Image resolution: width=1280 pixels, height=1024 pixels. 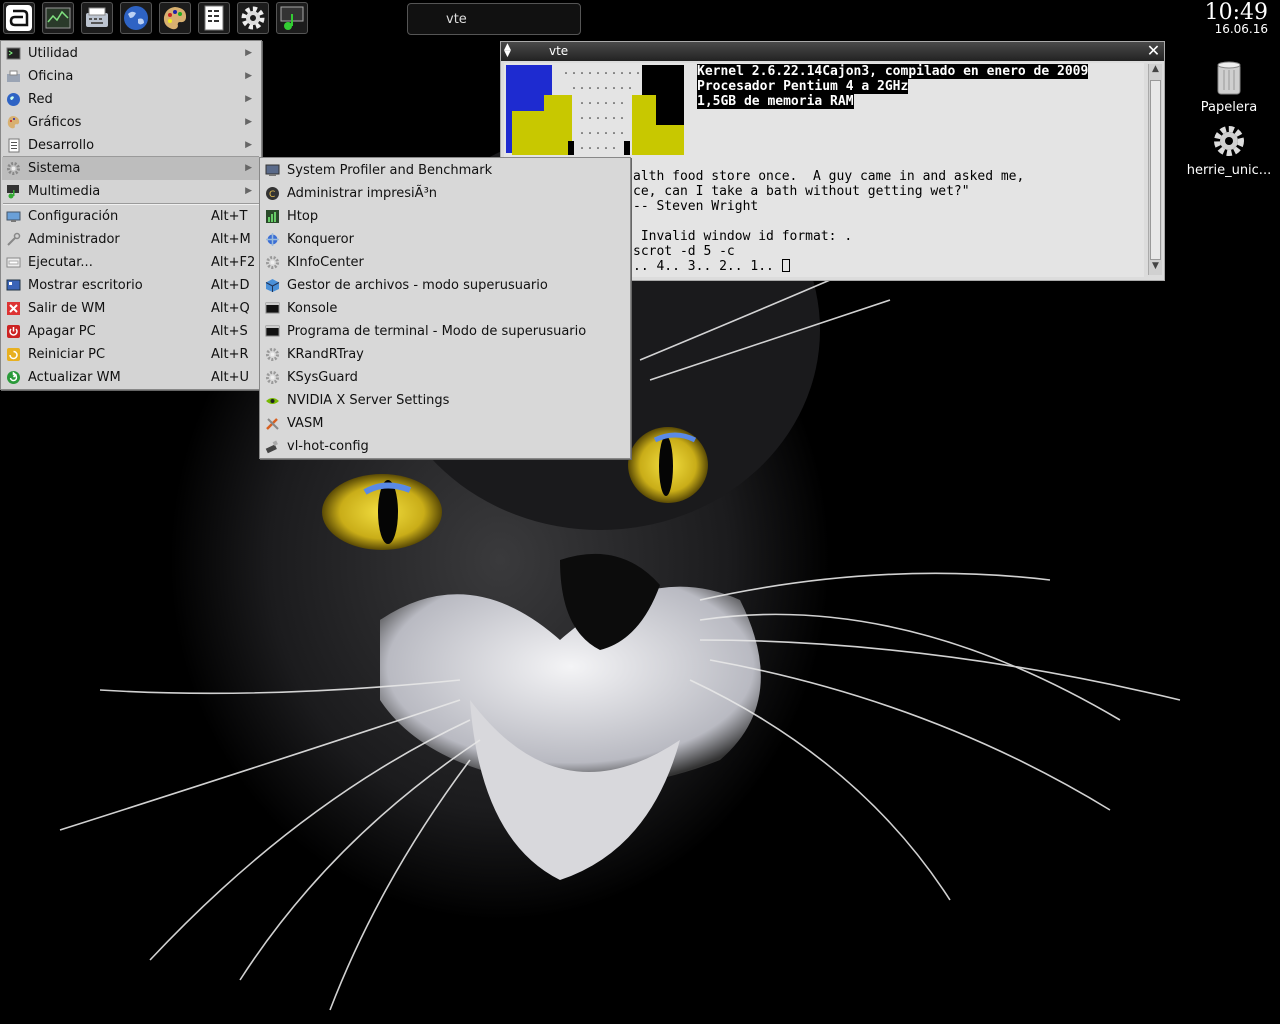 What do you see at coordinates (131, 76) in the screenshot?
I see `menu-item-oficina: Oficina ▶` at bounding box center [131, 76].